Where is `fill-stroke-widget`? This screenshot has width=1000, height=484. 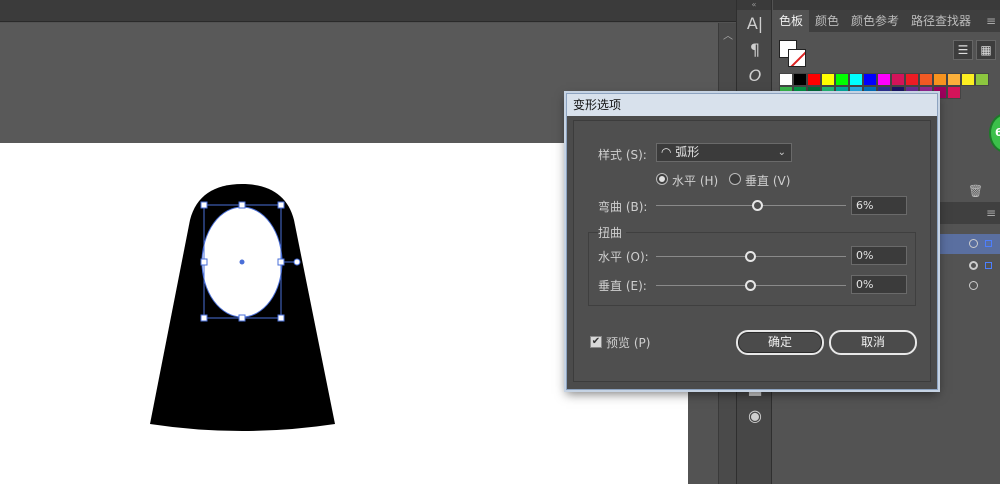 fill-stroke-widget is located at coordinates (794, 54).